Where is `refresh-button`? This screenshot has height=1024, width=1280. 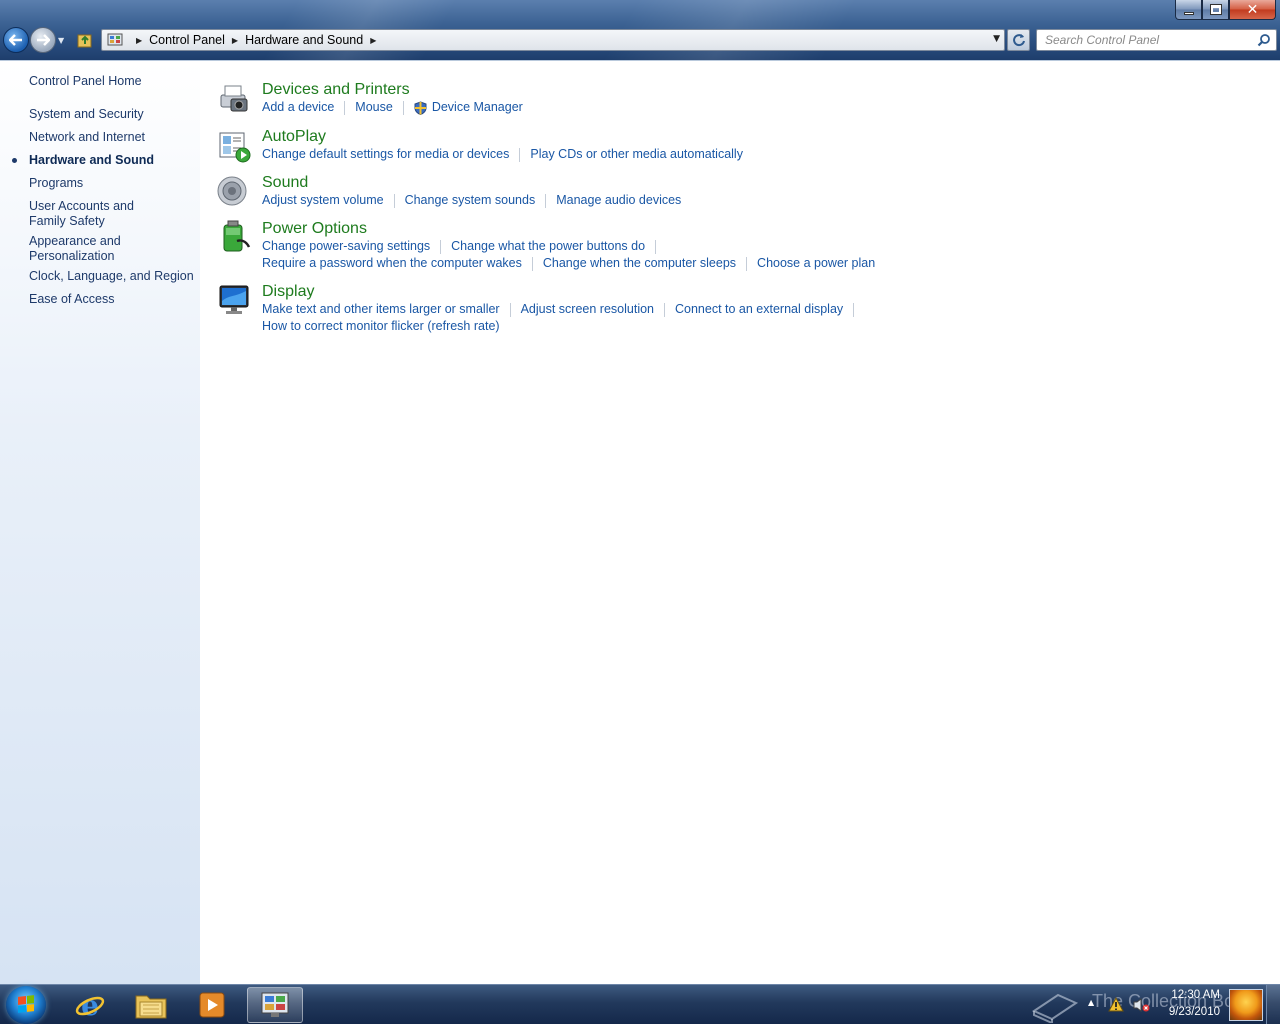
refresh-button is located at coordinates (1018, 40).